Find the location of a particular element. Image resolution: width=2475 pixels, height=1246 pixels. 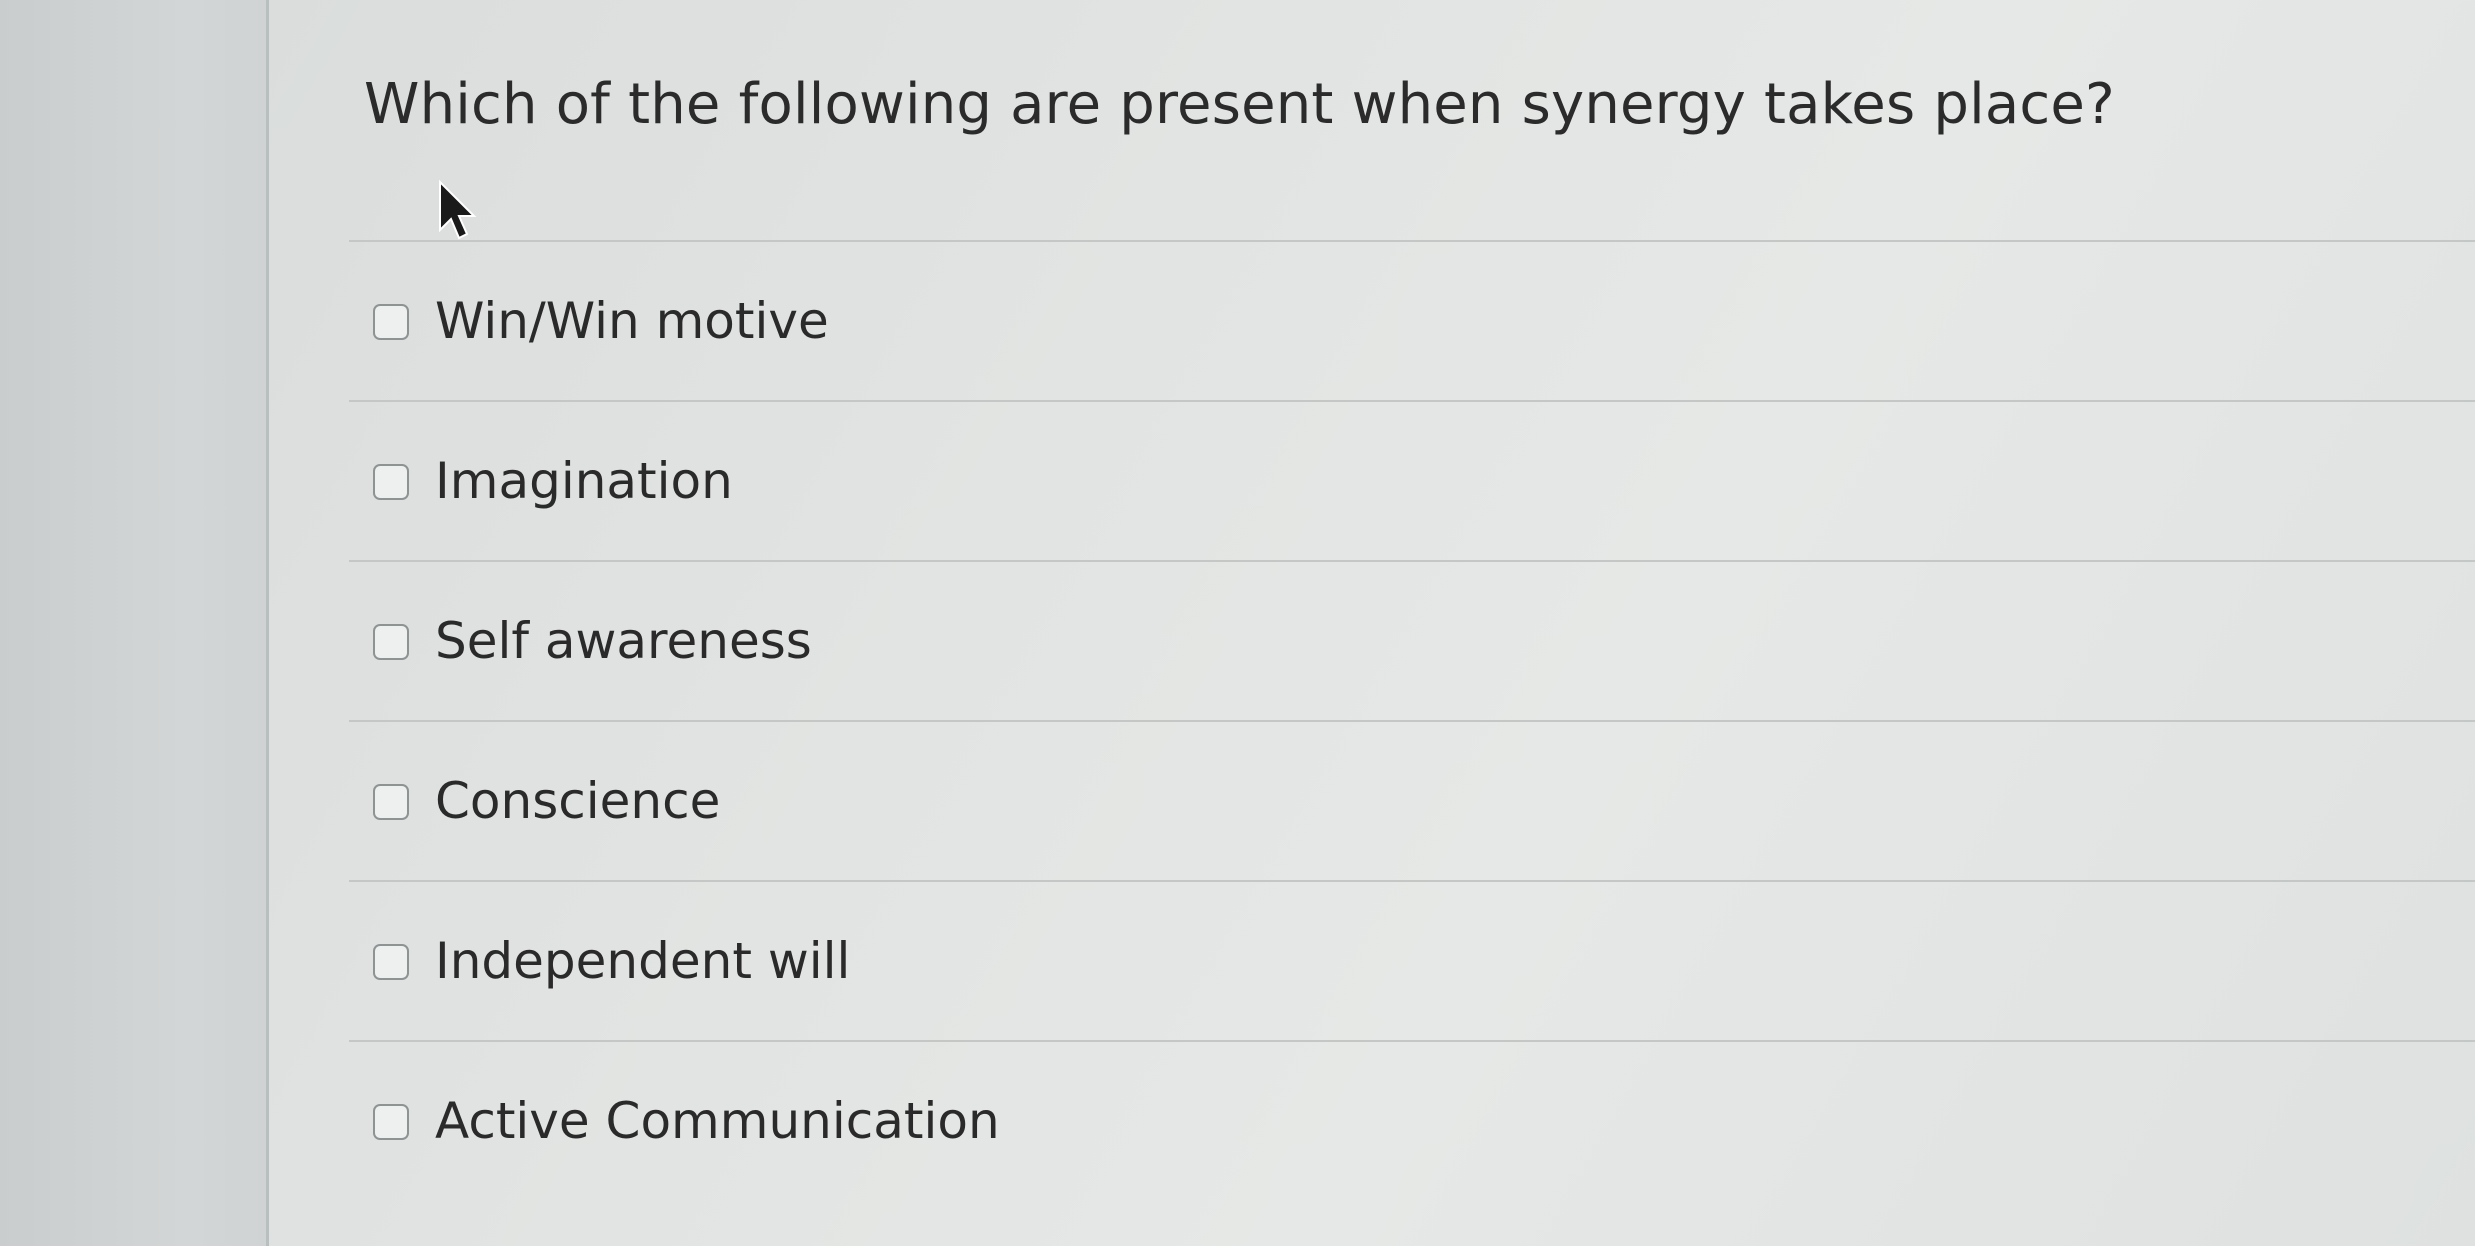

left-gutter is located at coordinates (134, 623).